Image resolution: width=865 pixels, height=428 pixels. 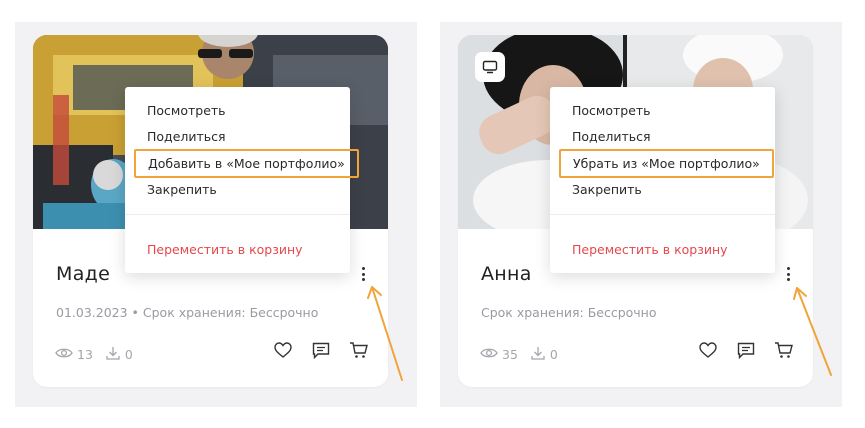 I want to click on photo-meta: Срок хранения: Бессрочно, so click(x=569, y=312).